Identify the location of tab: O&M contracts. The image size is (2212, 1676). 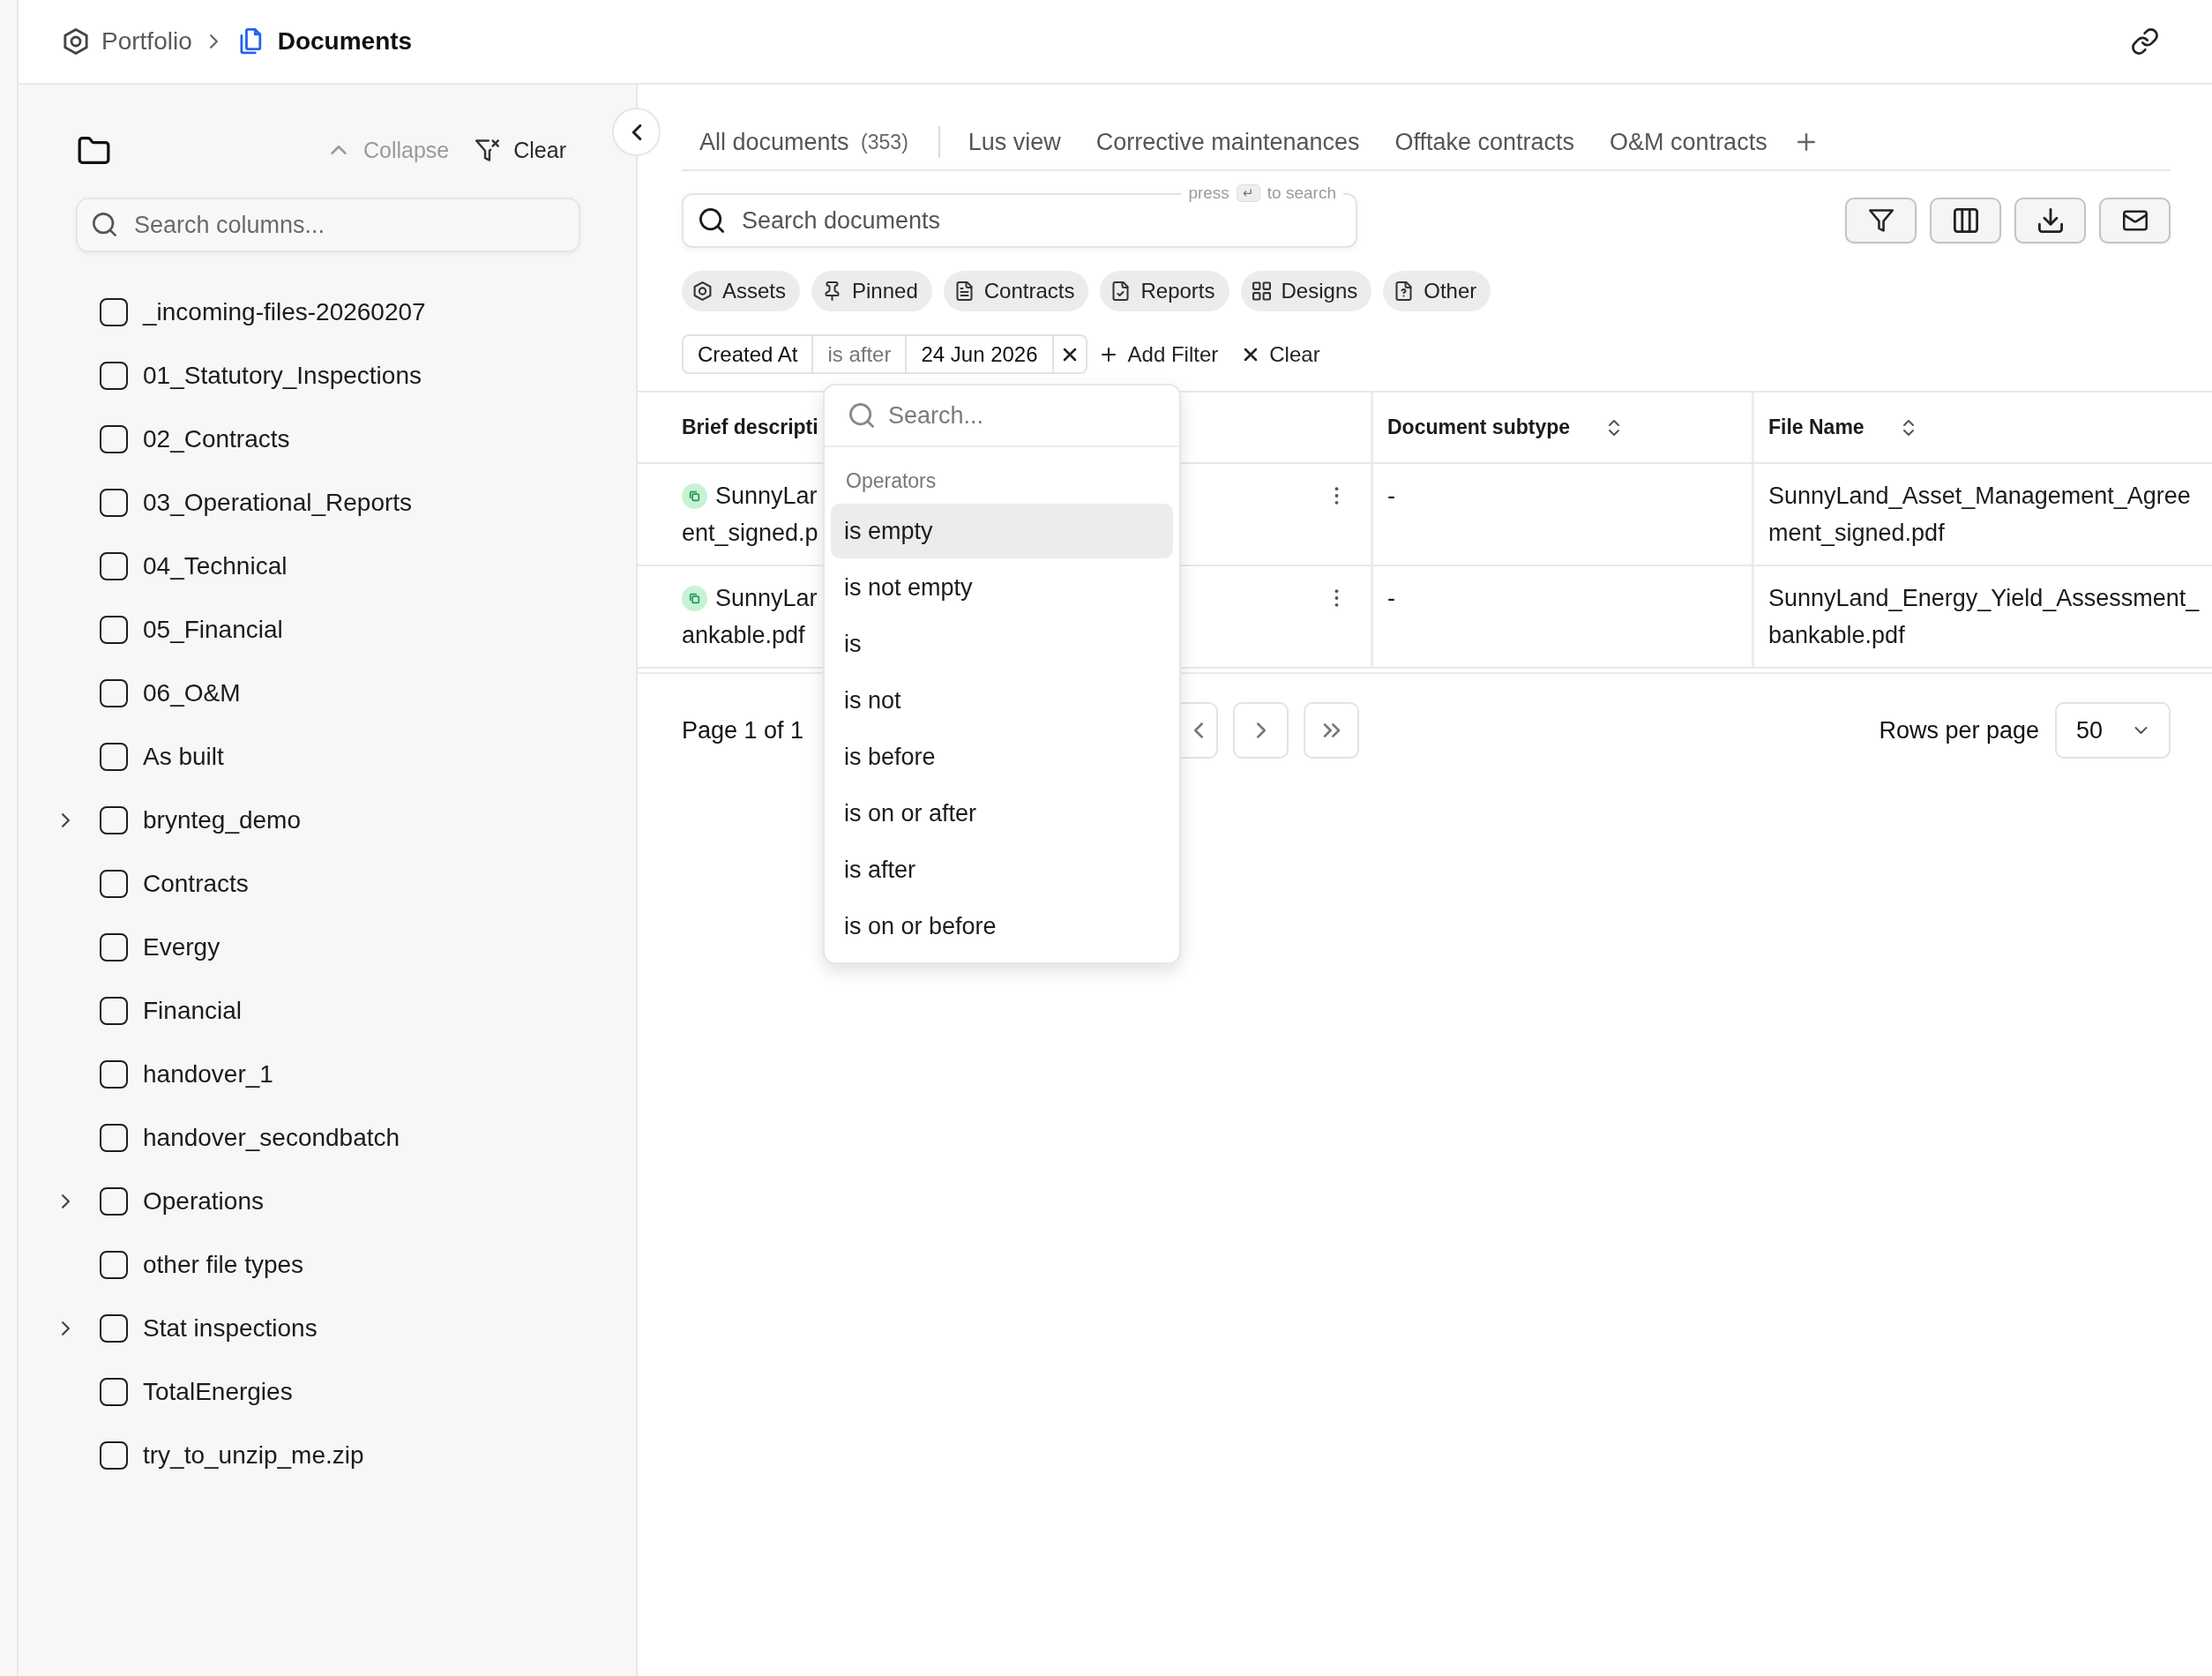
(1688, 142).